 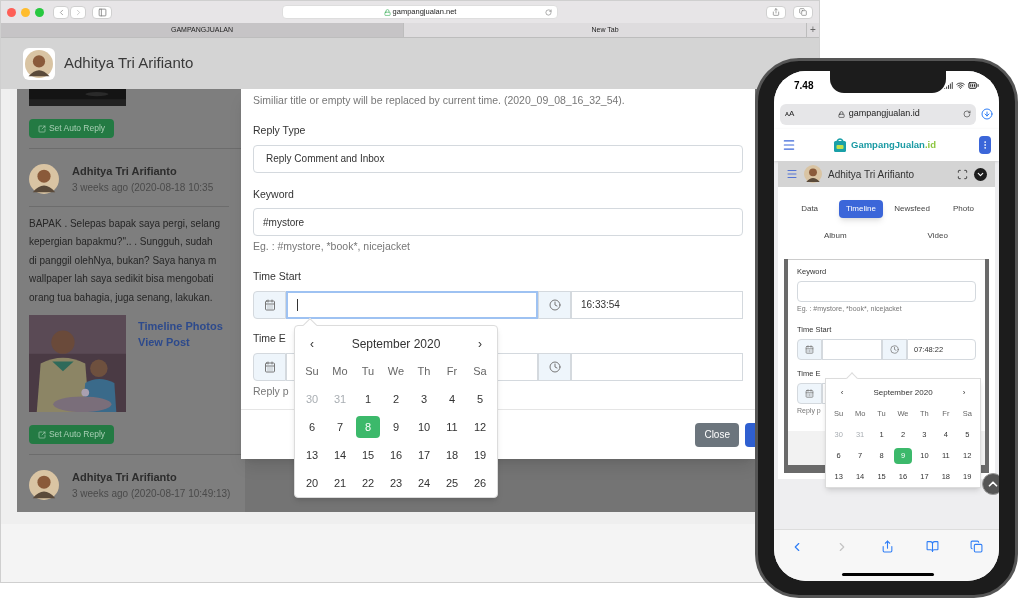 What do you see at coordinates (963, 209) in the screenshot?
I see `profile-tab: Photo` at bounding box center [963, 209].